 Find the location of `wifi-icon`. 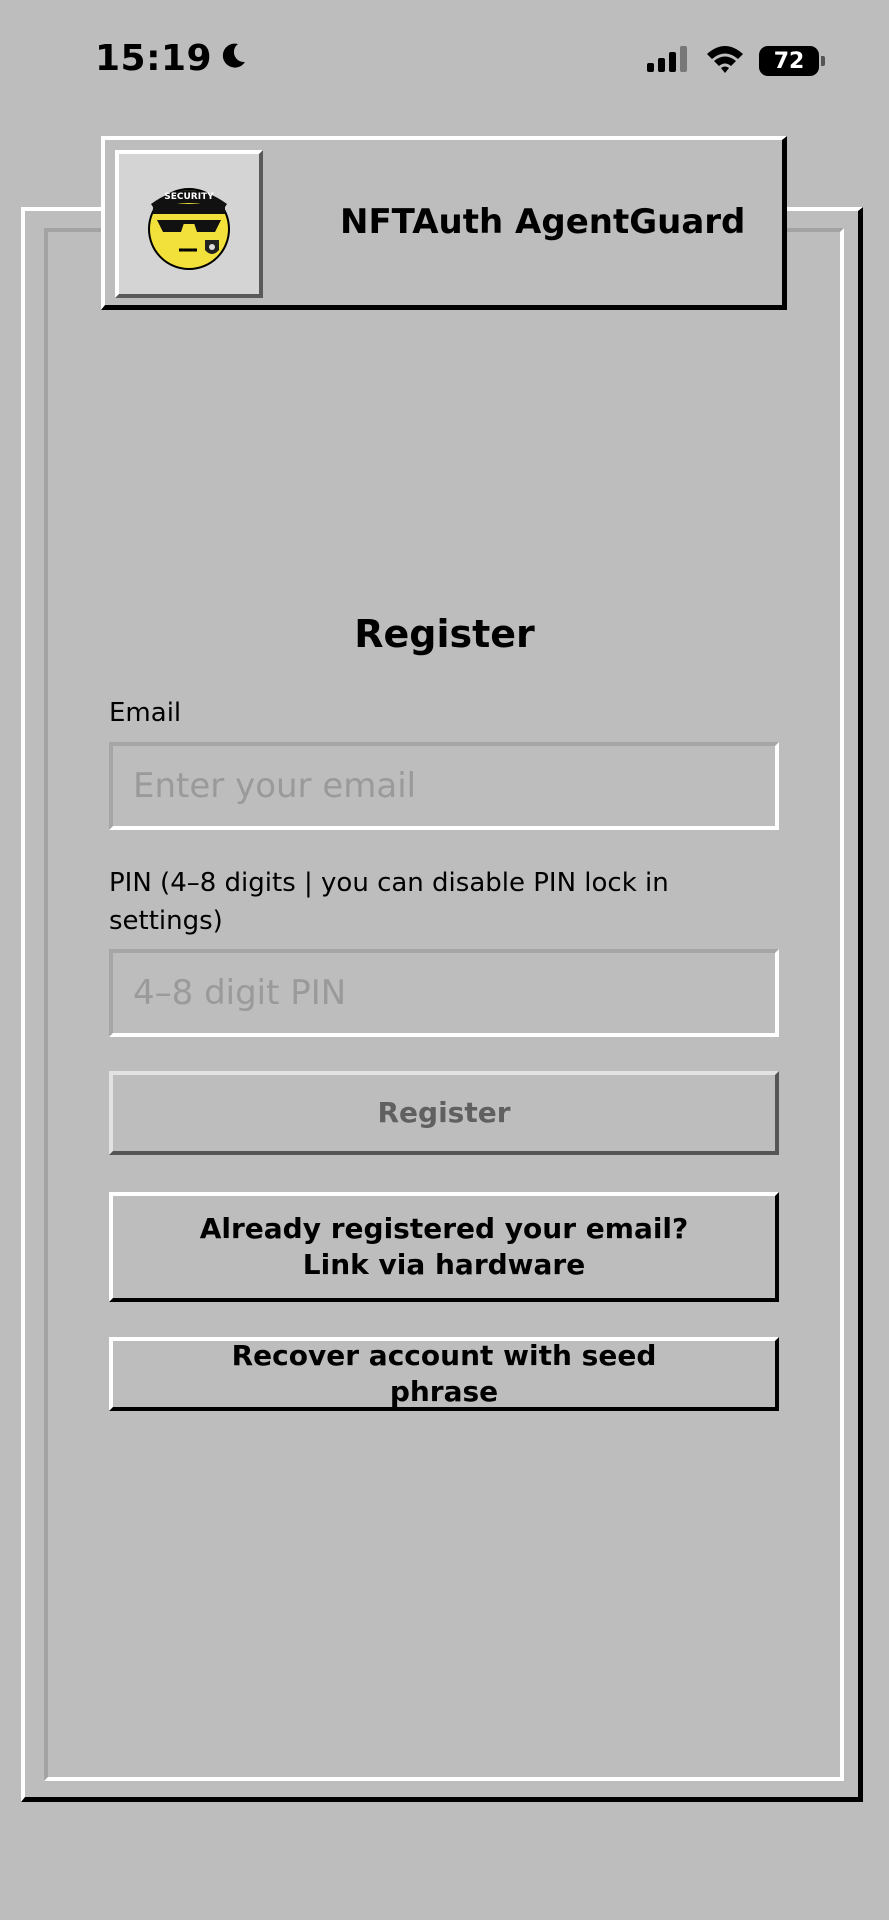

wifi-icon is located at coordinates (725, 61).